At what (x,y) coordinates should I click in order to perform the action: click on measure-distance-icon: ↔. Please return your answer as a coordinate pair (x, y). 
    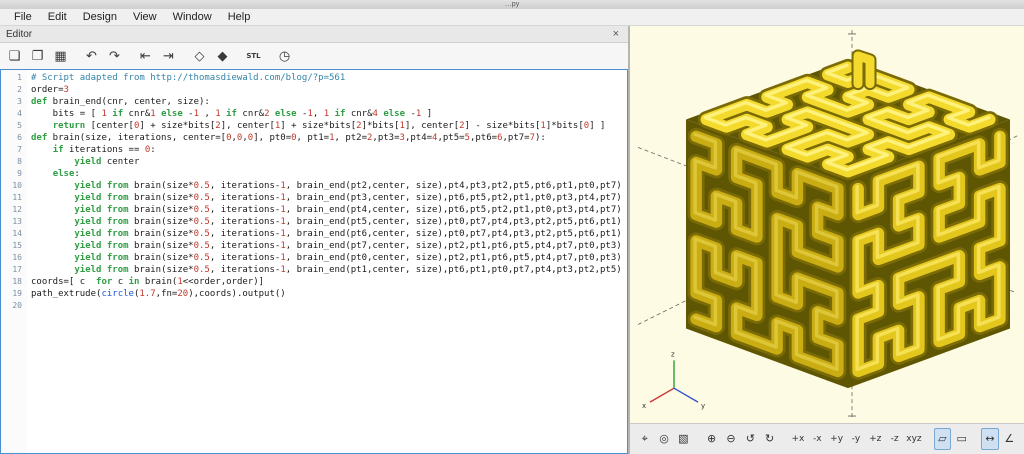
    Looking at the image, I should click on (990, 439).